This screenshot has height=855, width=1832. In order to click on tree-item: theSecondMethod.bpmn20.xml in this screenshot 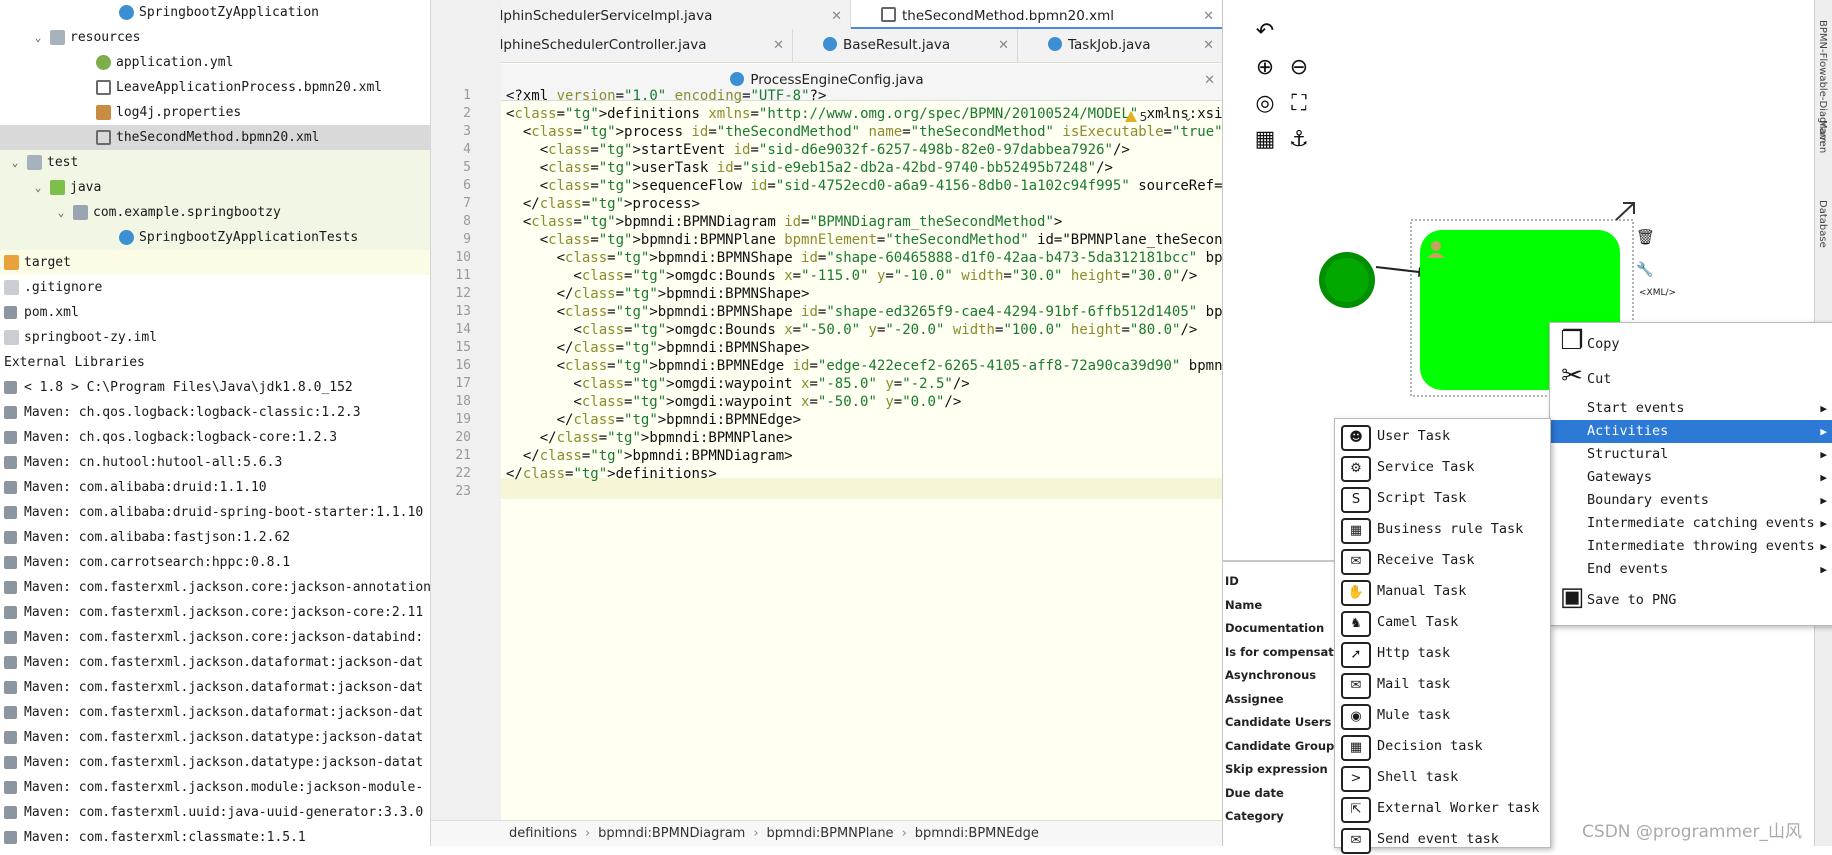, I will do `click(215, 137)`.